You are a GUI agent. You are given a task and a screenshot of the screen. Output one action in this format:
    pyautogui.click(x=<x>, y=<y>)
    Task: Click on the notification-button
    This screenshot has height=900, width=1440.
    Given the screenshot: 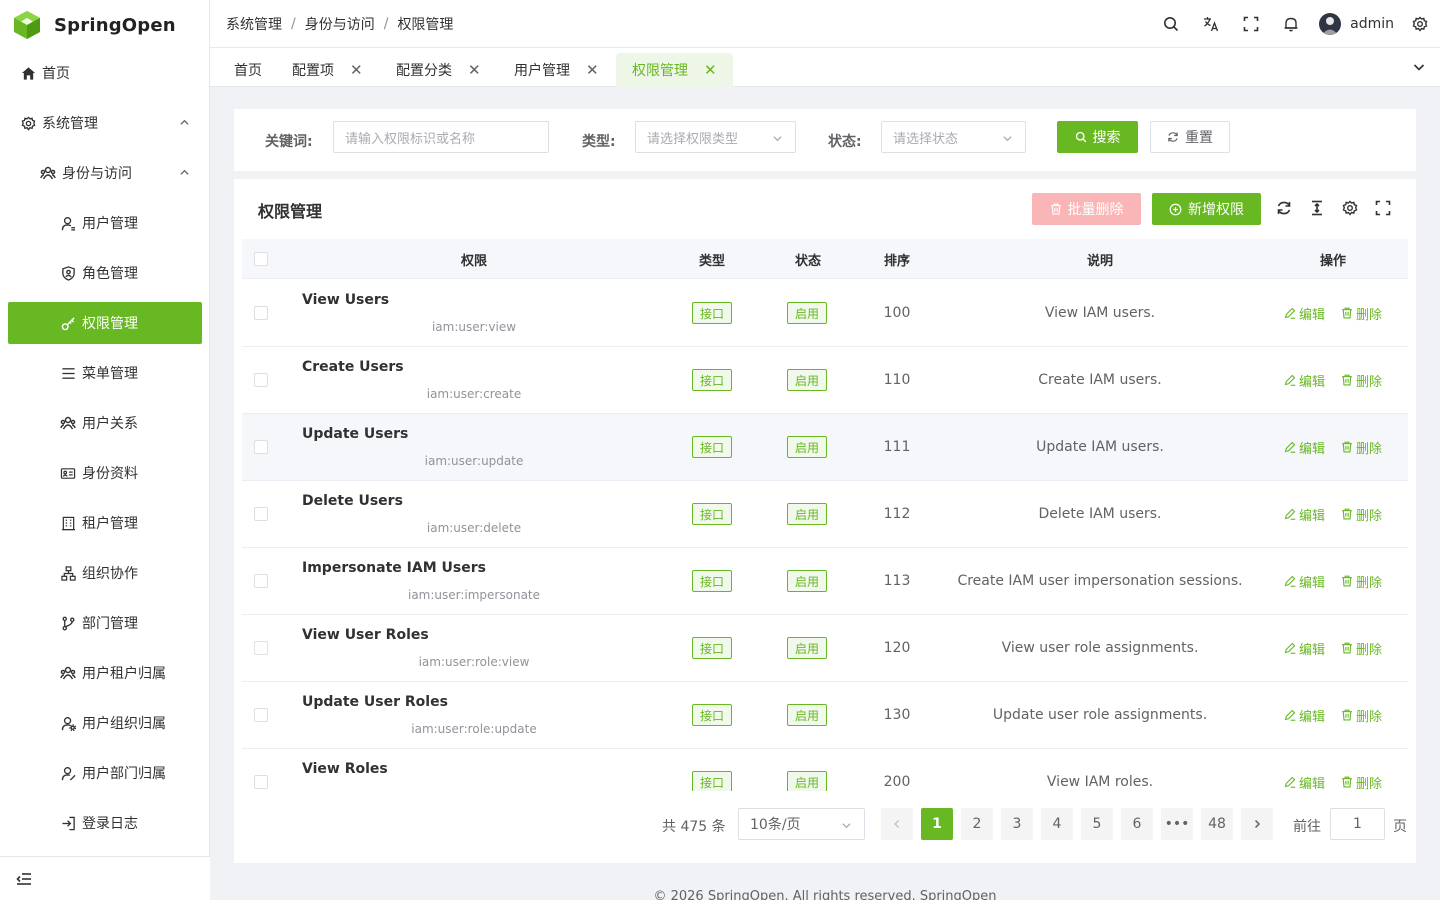 What is the action you would take?
    pyautogui.click(x=1291, y=24)
    